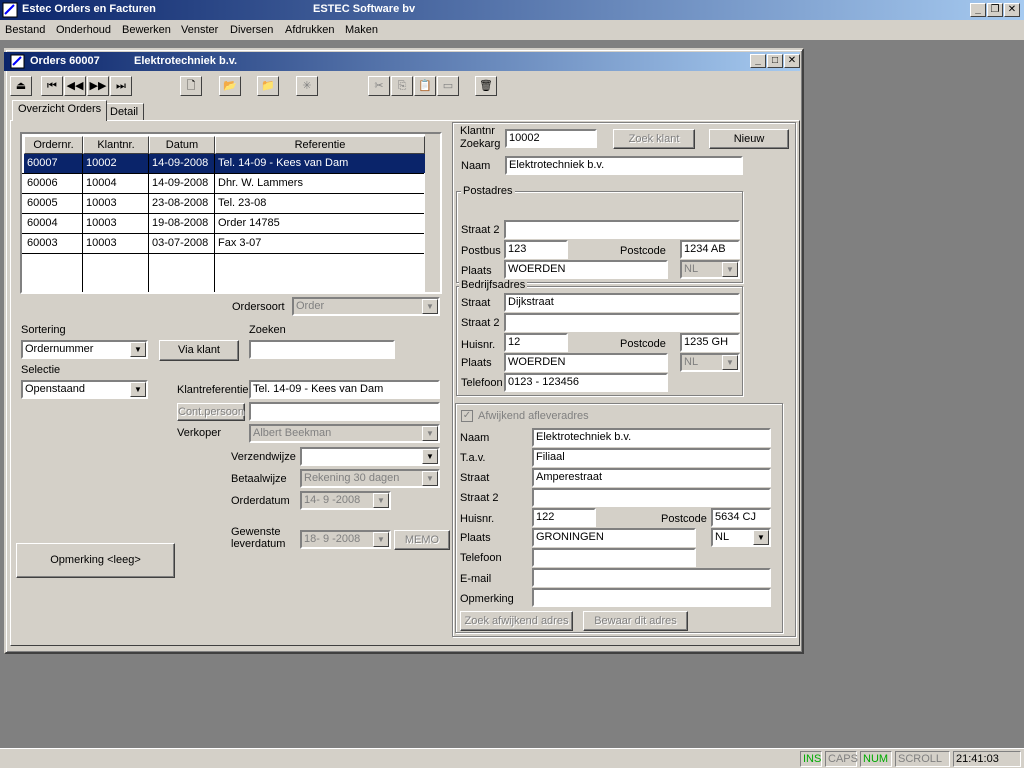 This screenshot has width=1024, height=768. What do you see at coordinates (320, 224) in the screenshot?
I see `table-cell: Order 14785` at bounding box center [320, 224].